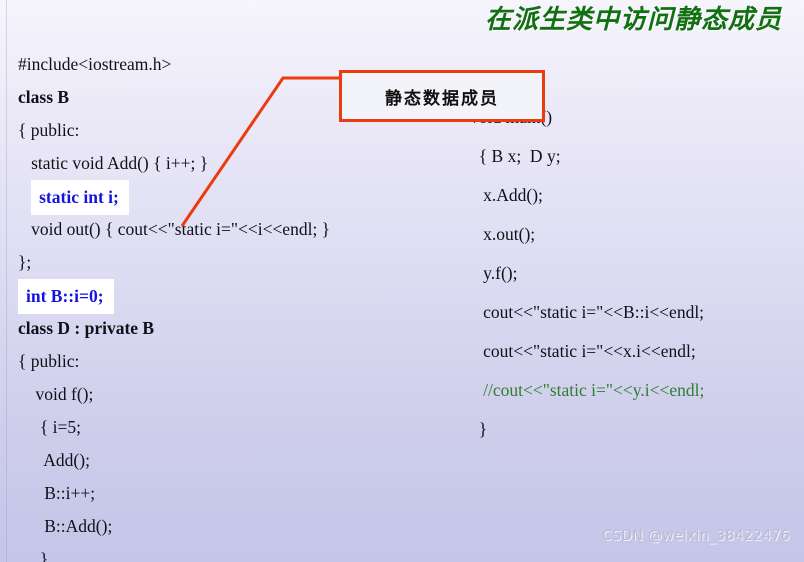 The width and height of the screenshot is (804, 562). I want to click on code-left-line: { i=5;, so click(174, 427).